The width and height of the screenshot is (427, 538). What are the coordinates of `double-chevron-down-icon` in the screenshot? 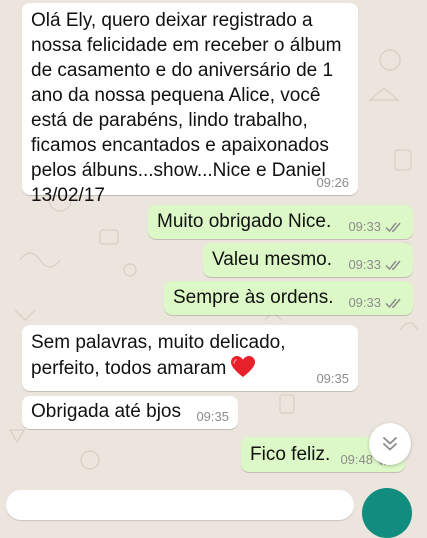 It's located at (390, 444).